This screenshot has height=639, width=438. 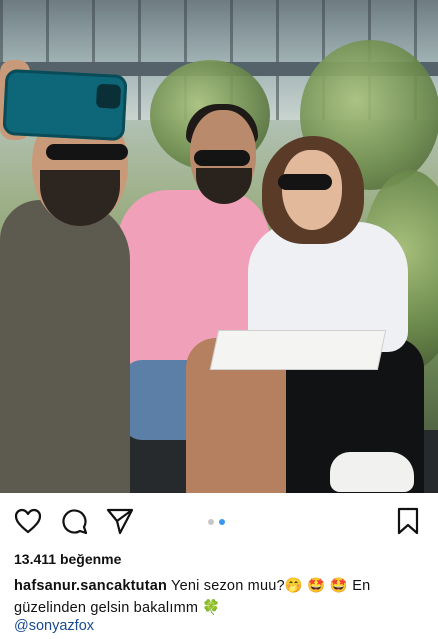 I want to click on save-button, so click(x=408, y=521).